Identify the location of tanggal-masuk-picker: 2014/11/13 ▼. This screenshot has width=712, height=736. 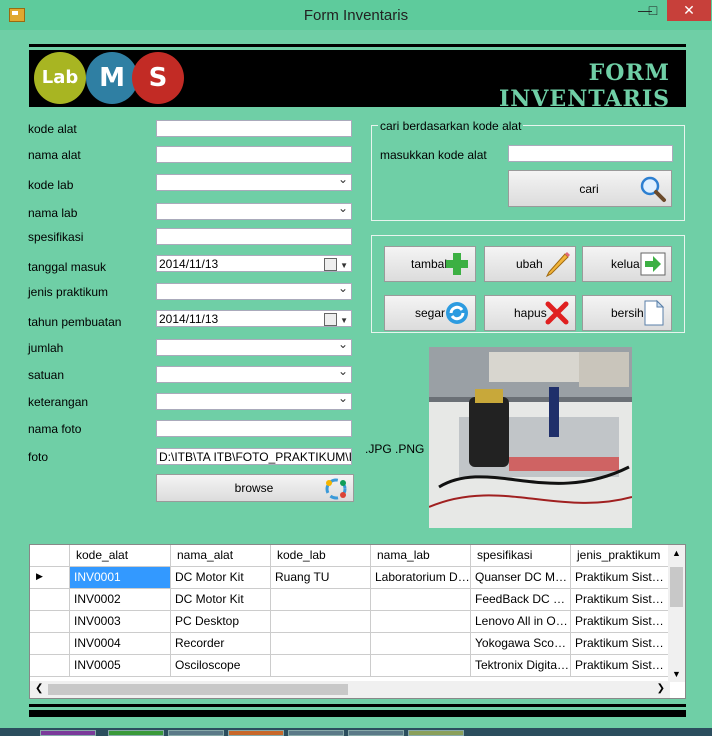
(254, 263).